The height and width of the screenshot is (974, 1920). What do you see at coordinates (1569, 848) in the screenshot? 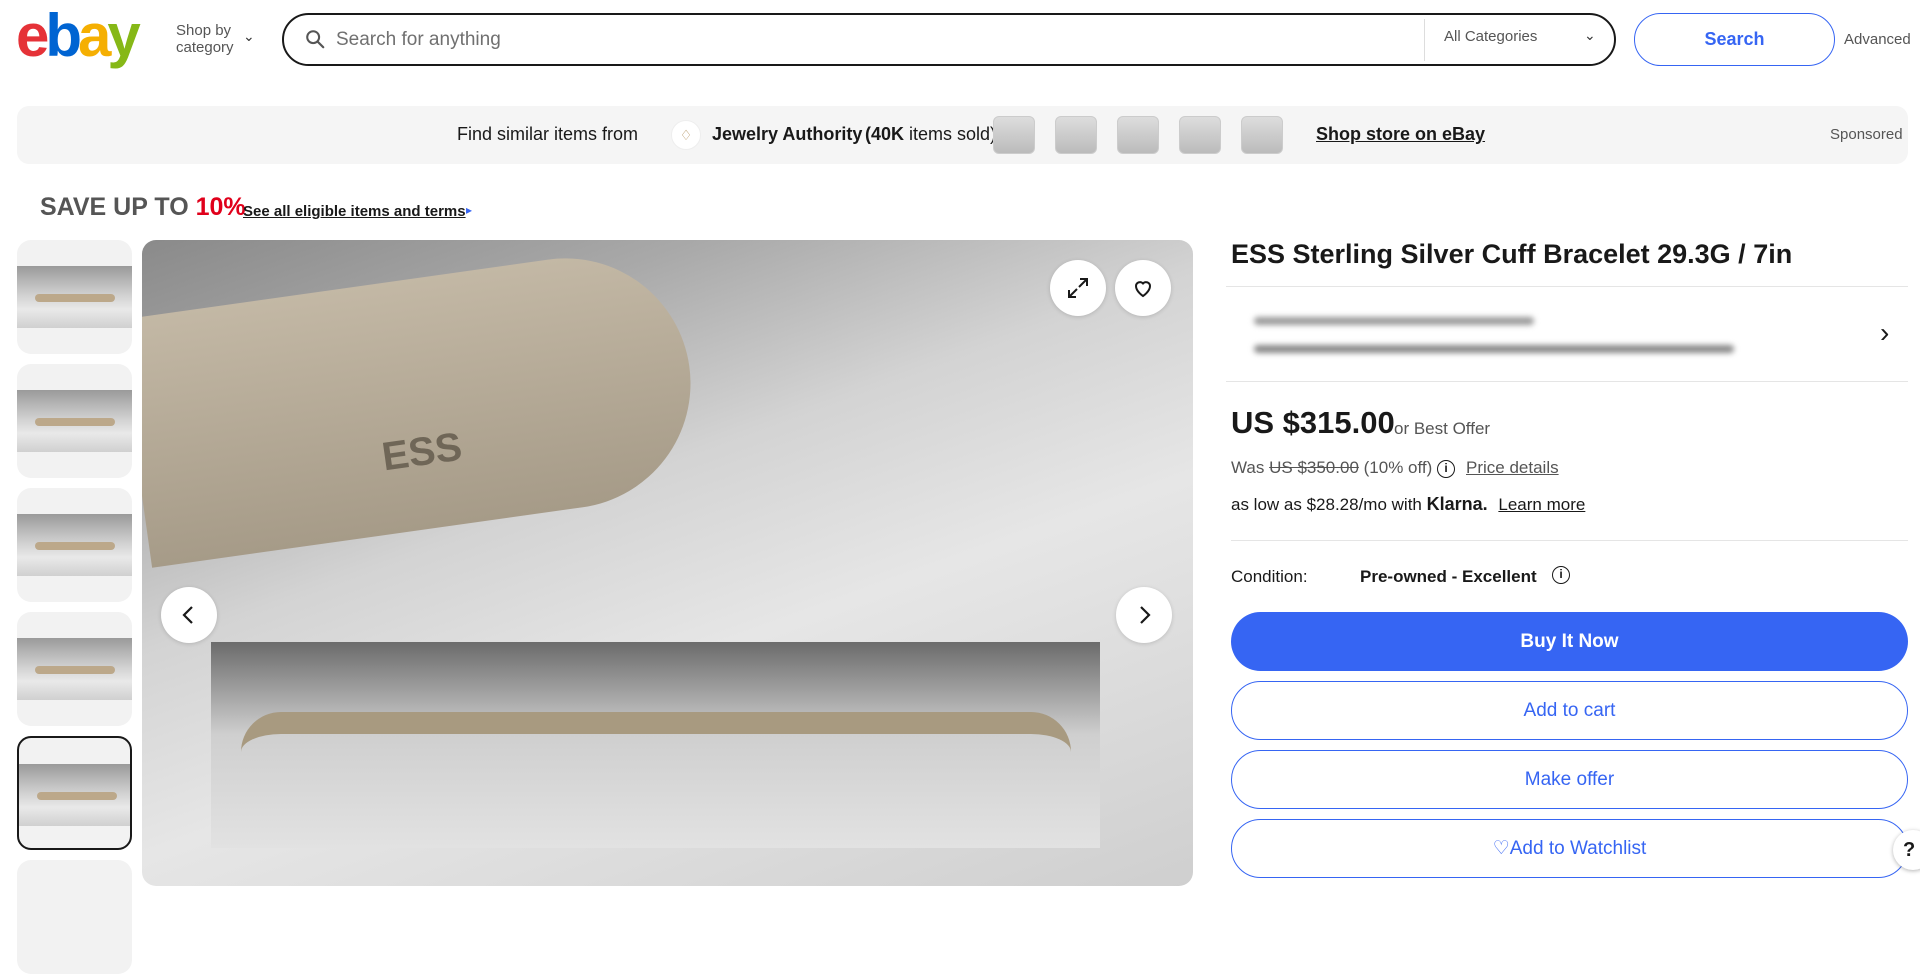
I see `add-to-watchlist-button: ♡Add to Watchlist` at bounding box center [1569, 848].